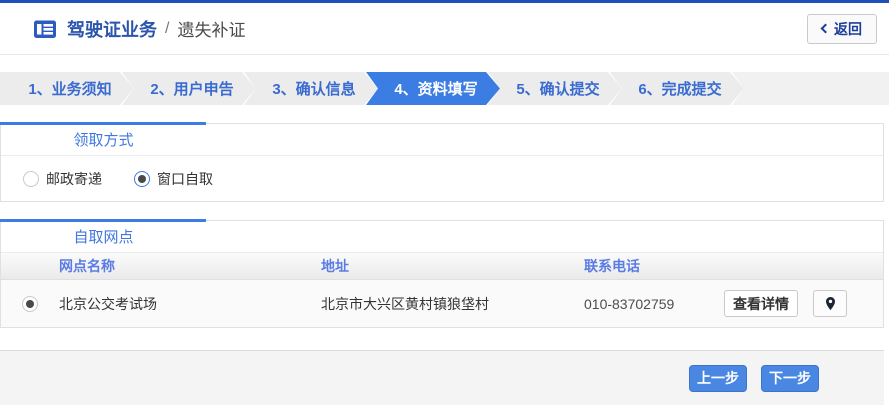 This screenshot has width=889, height=415. Describe the element at coordinates (629, 303) in the screenshot. I see `outlet-phone: 010-83702759` at that location.